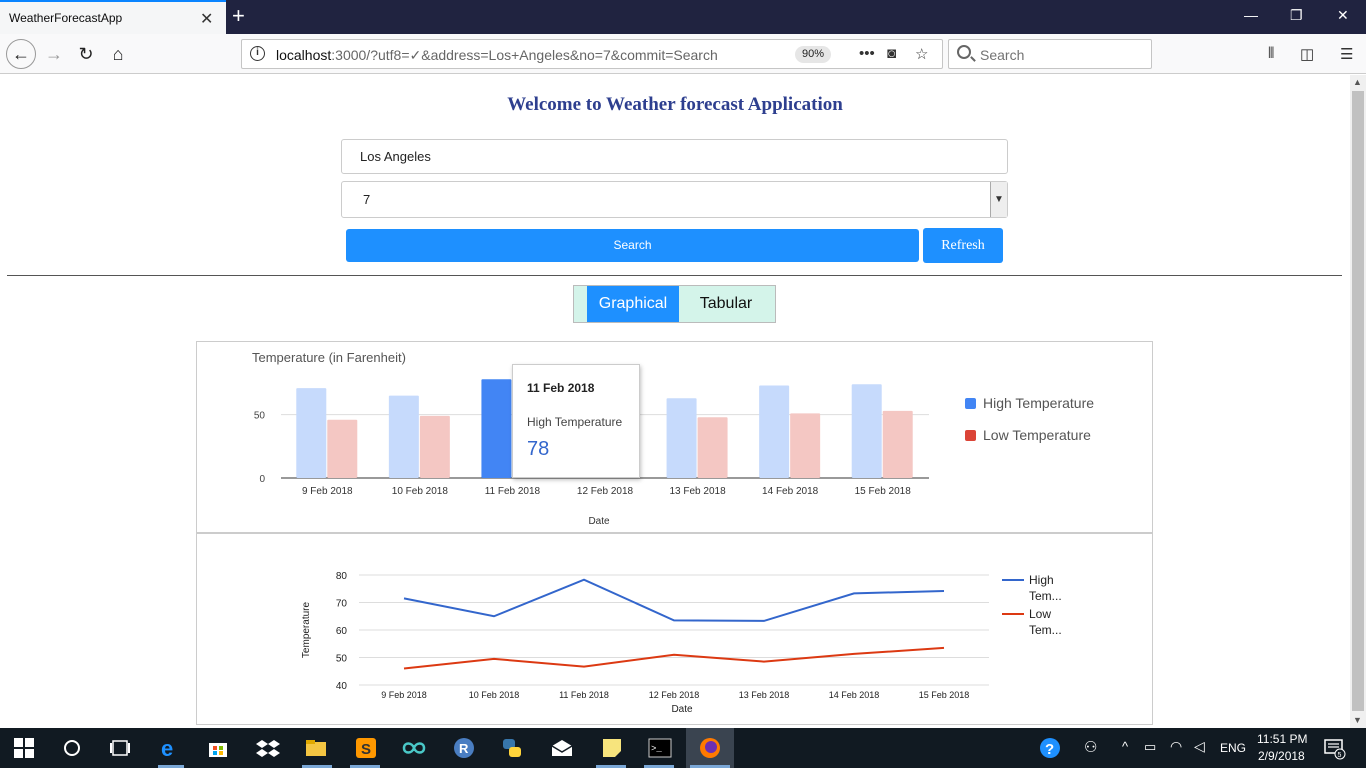  Describe the element at coordinates (1125, 746) in the screenshot. I see `tray-expand-icon: ^` at that location.